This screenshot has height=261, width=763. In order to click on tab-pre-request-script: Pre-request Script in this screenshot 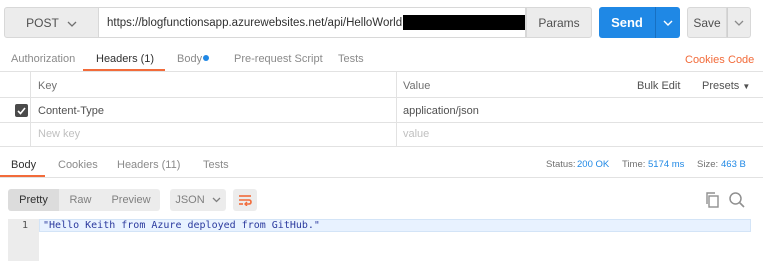, I will do `click(278, 59)`.